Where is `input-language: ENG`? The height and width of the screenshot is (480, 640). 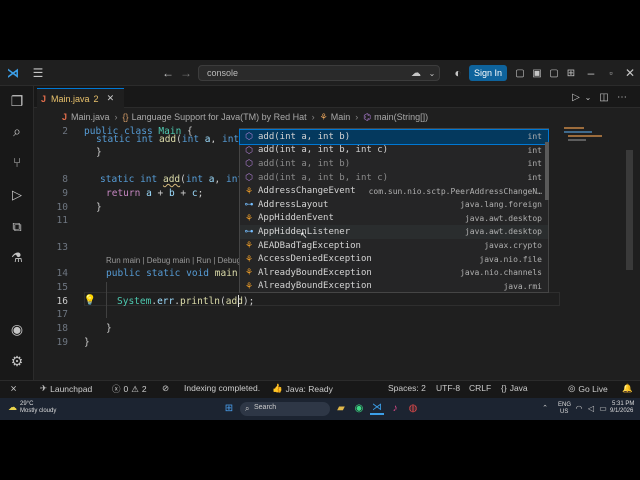 input-language: ENG is located at coordinates (564, 405).